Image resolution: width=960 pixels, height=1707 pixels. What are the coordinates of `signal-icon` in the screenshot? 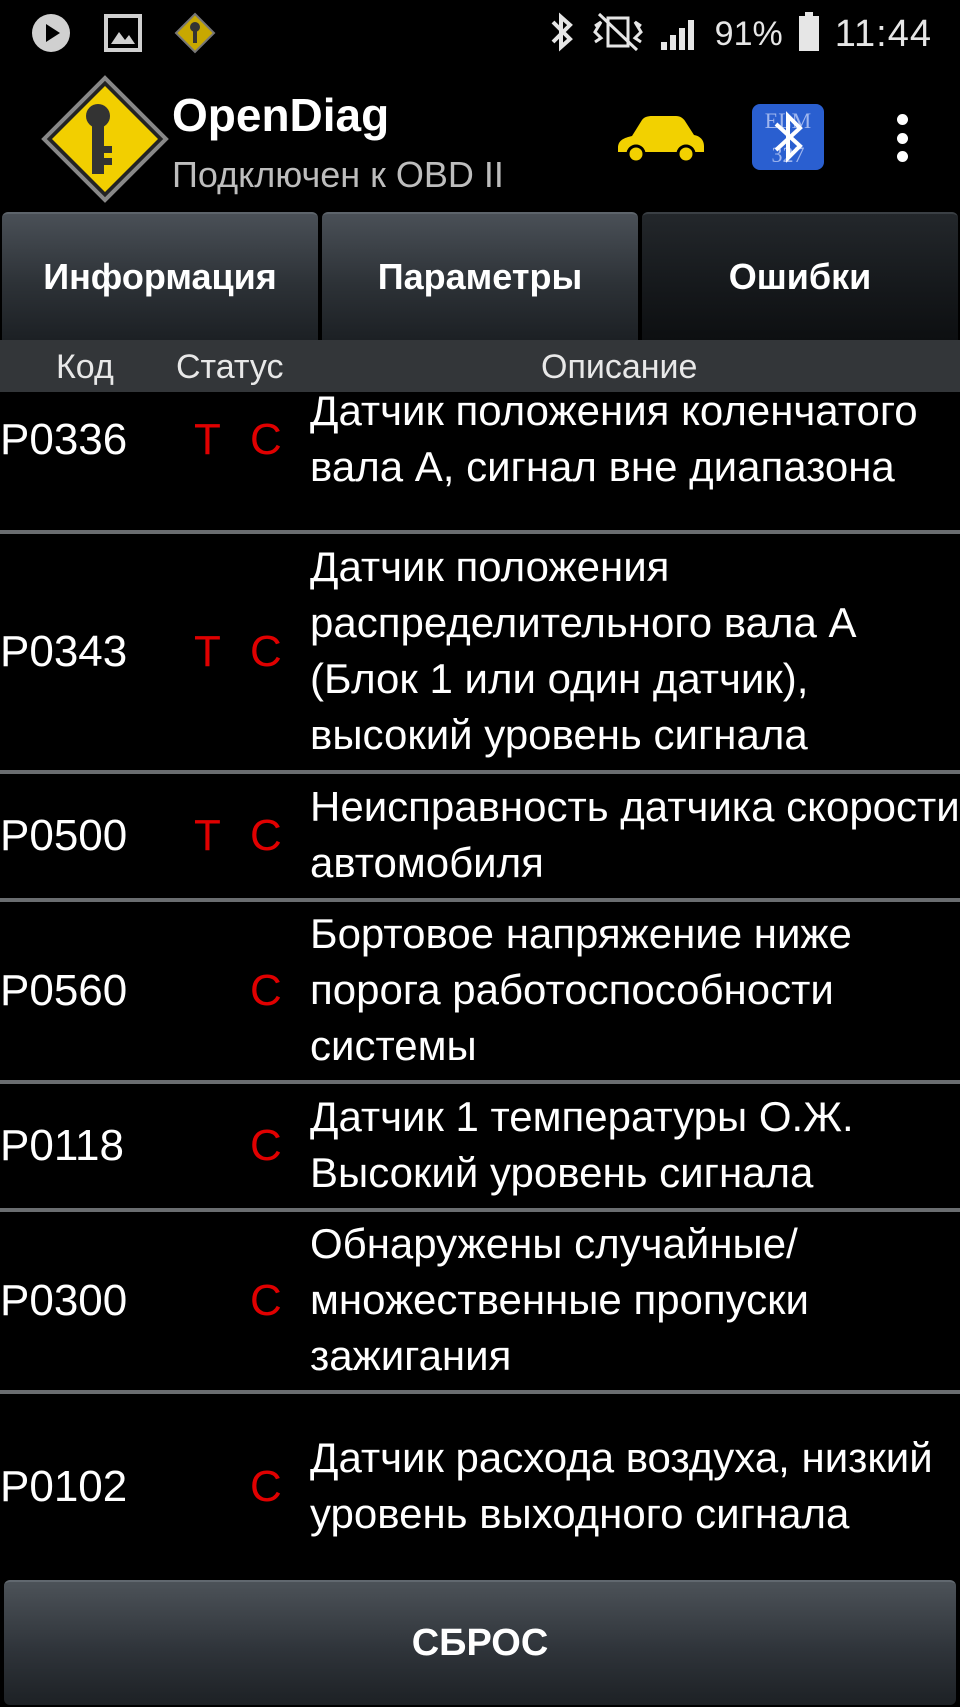 It's located at (680, 34).